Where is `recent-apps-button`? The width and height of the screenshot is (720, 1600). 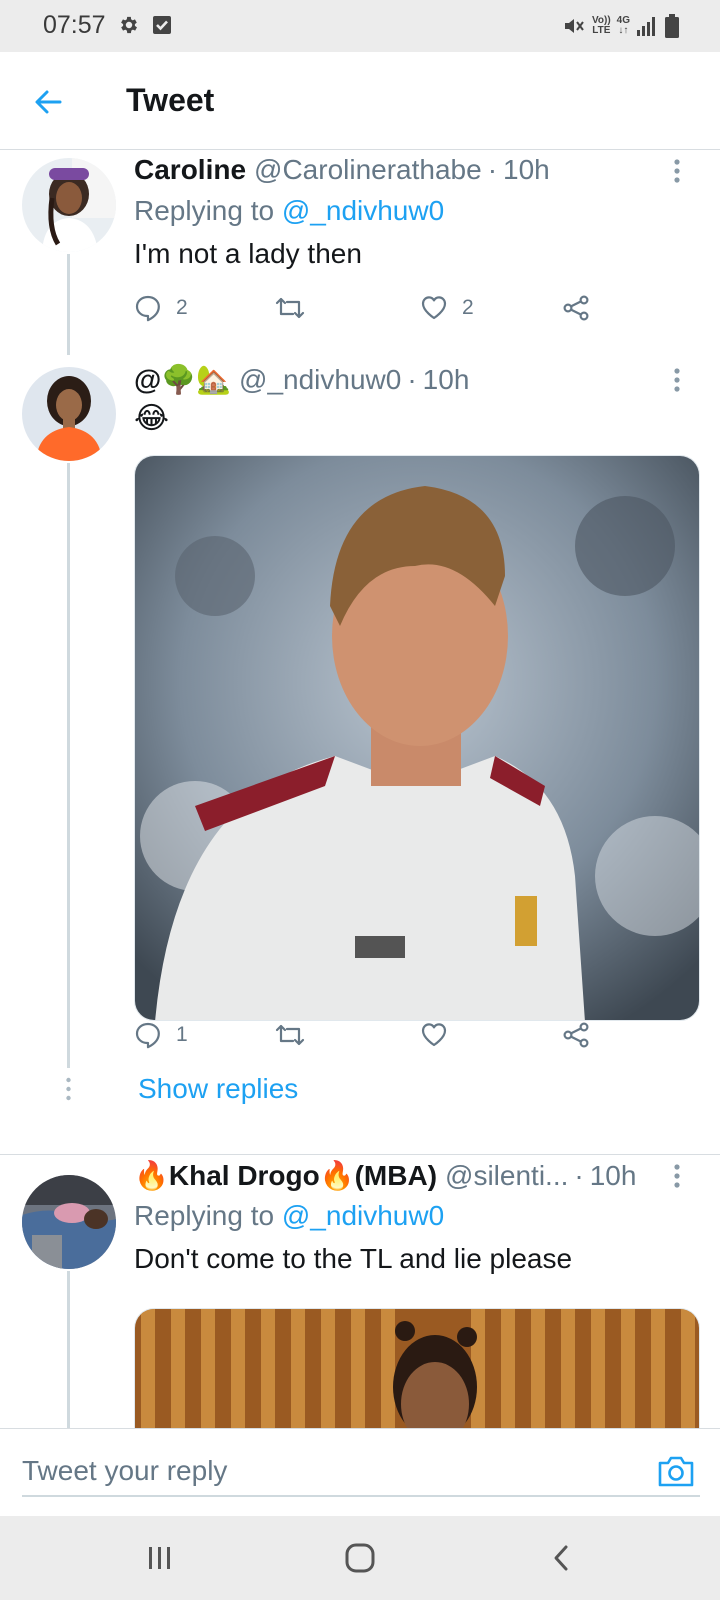 recent-apps-button is located at coordinates (160, 1558).